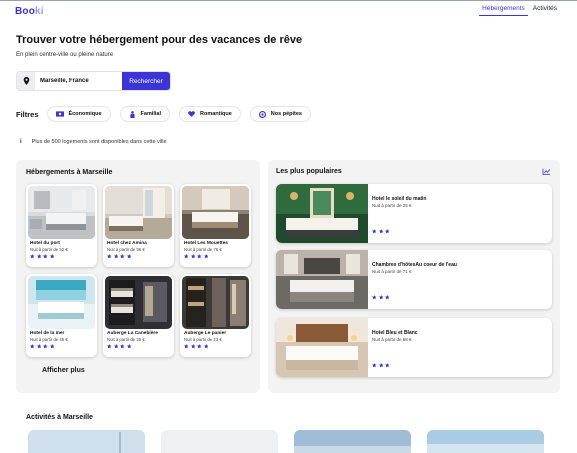 This screenshot has height=453, width=577. I want to click on lodging-price: Nuit à partir de 23 €, so click(203, 339).